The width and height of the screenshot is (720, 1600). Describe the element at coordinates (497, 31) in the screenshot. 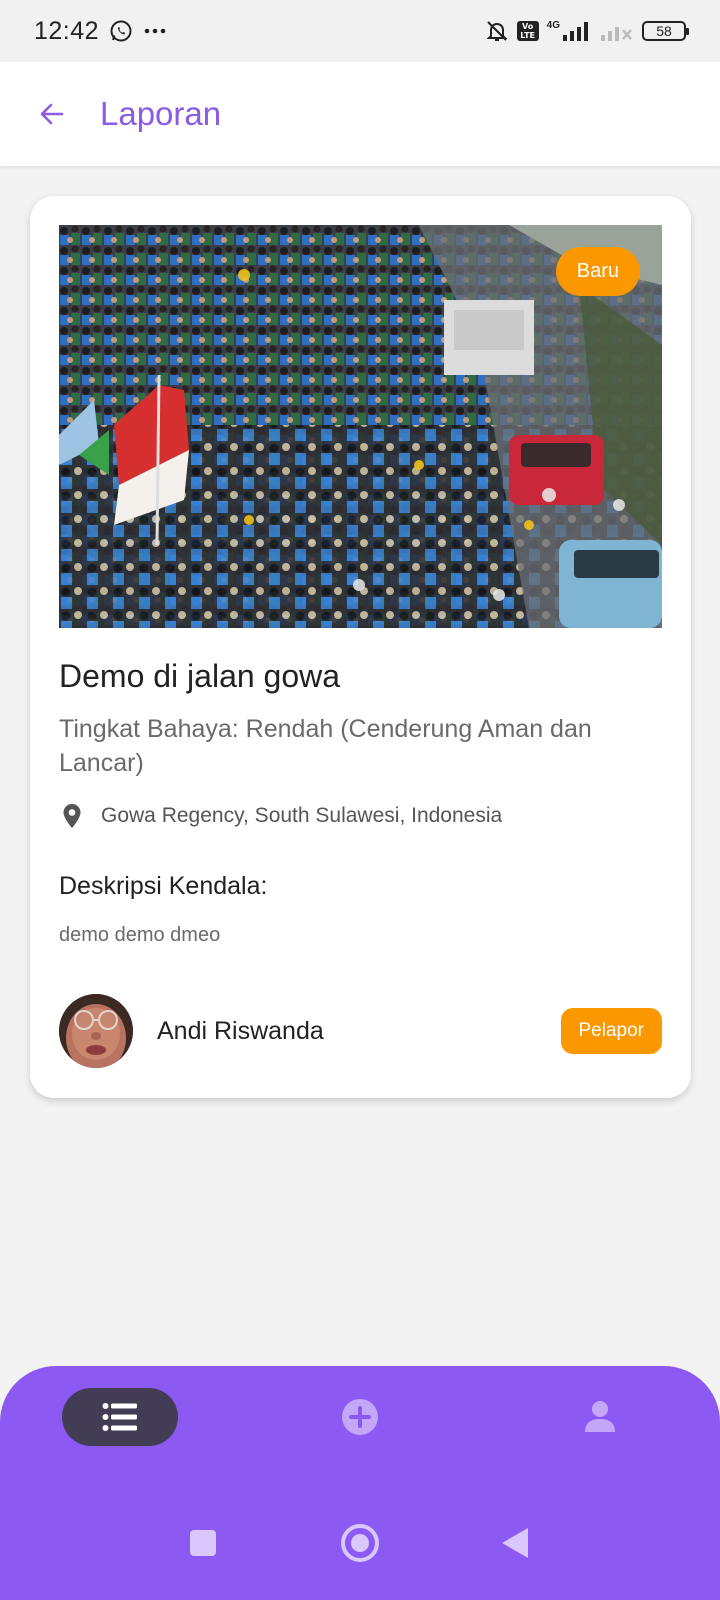

I see `notifications-muted-icon` at that location.